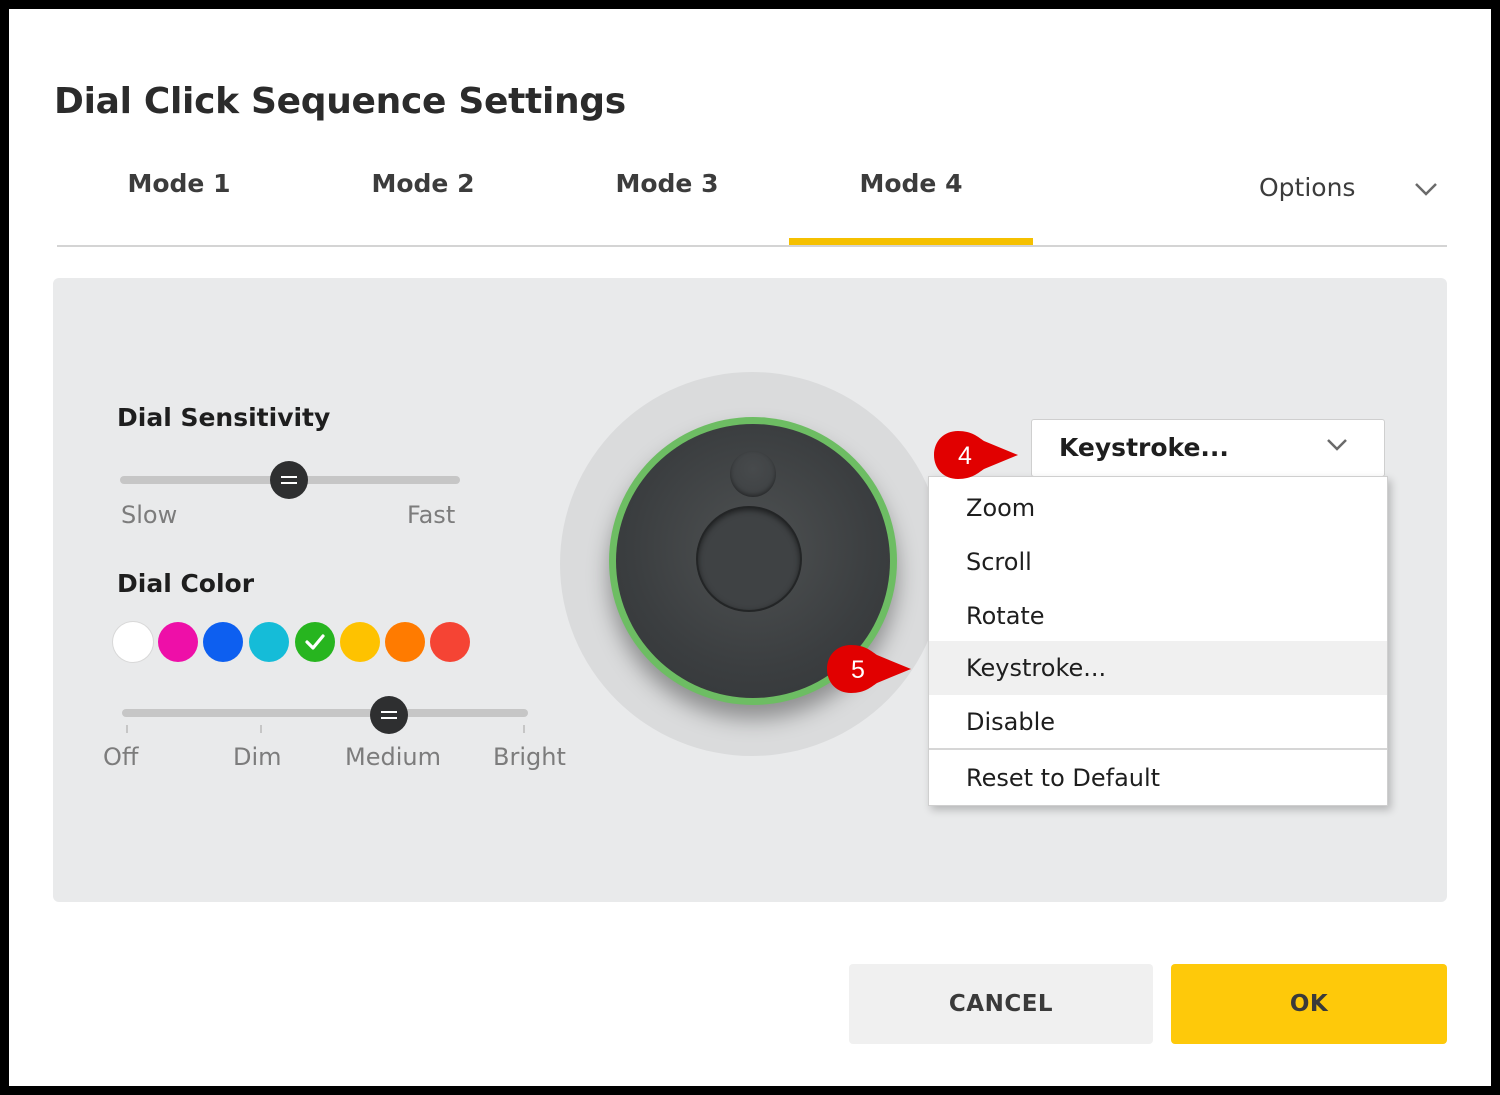  I want to click on menu-item-label: Scroll, so click(999, 562).